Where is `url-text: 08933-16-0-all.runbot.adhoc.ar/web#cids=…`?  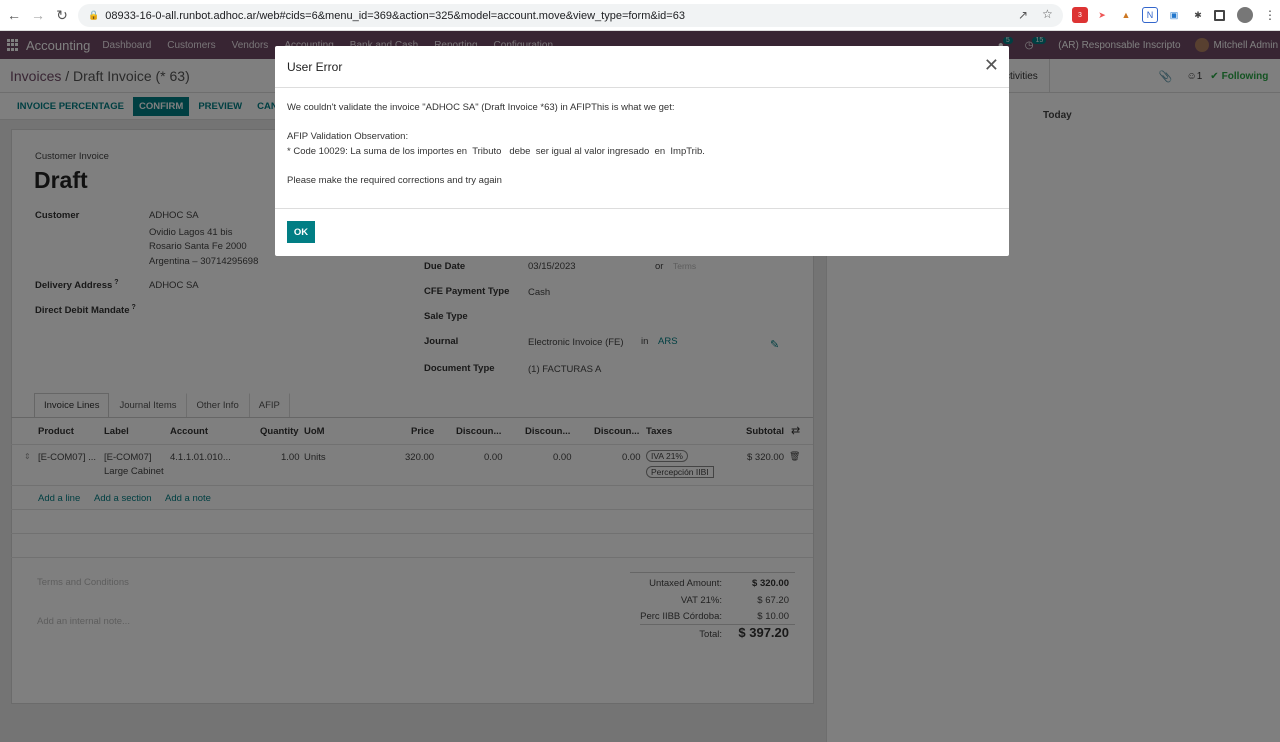
url-text: 08933-16-0-all.runbot.adhoc.ar/web#cids=… is located at coordinates (395, 15).